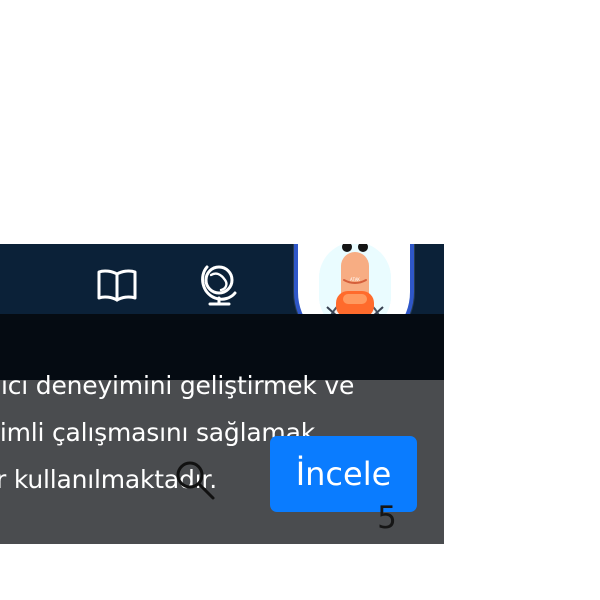 The height and width of the screenshot is (600, 600). Describe the element at coordinates (355, 279) in the screenshot. I see `avatar-badge-text: ATAK` at that location.